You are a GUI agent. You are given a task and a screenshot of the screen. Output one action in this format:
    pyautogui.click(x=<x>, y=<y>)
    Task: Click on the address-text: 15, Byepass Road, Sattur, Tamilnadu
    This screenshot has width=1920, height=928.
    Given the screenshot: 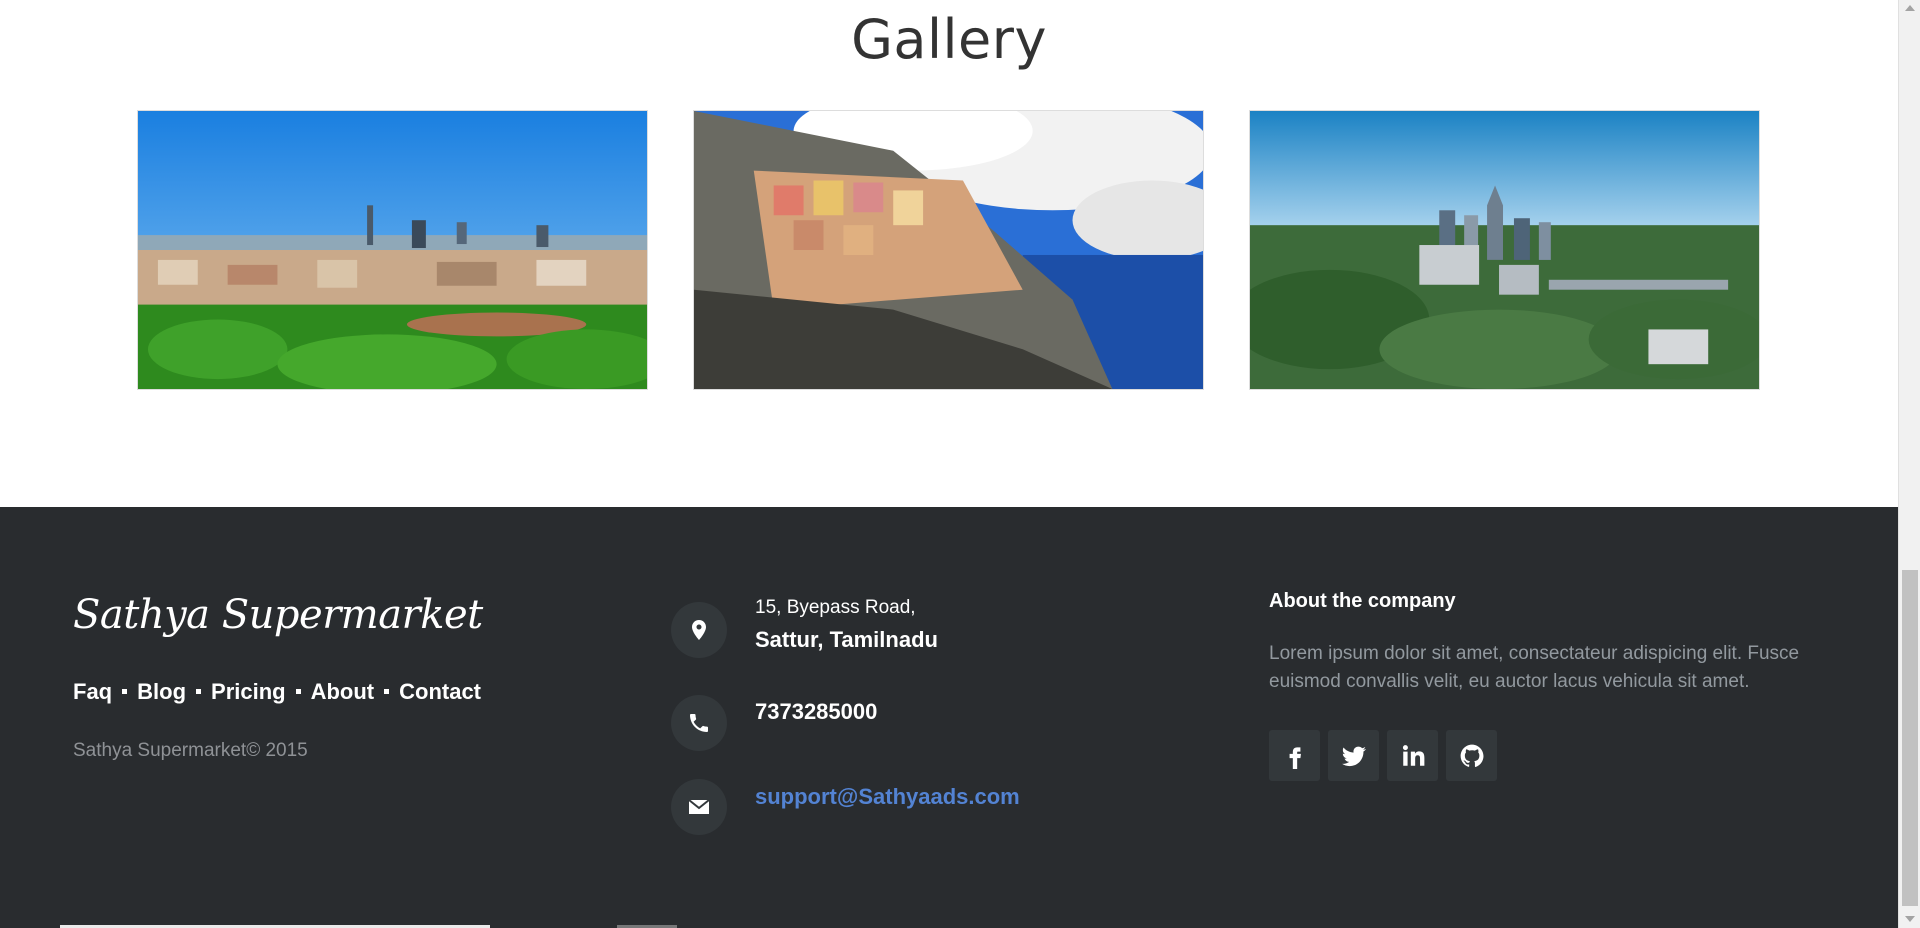 What is the action you would take?
    pyautogui.click(x=846, y=625)
    